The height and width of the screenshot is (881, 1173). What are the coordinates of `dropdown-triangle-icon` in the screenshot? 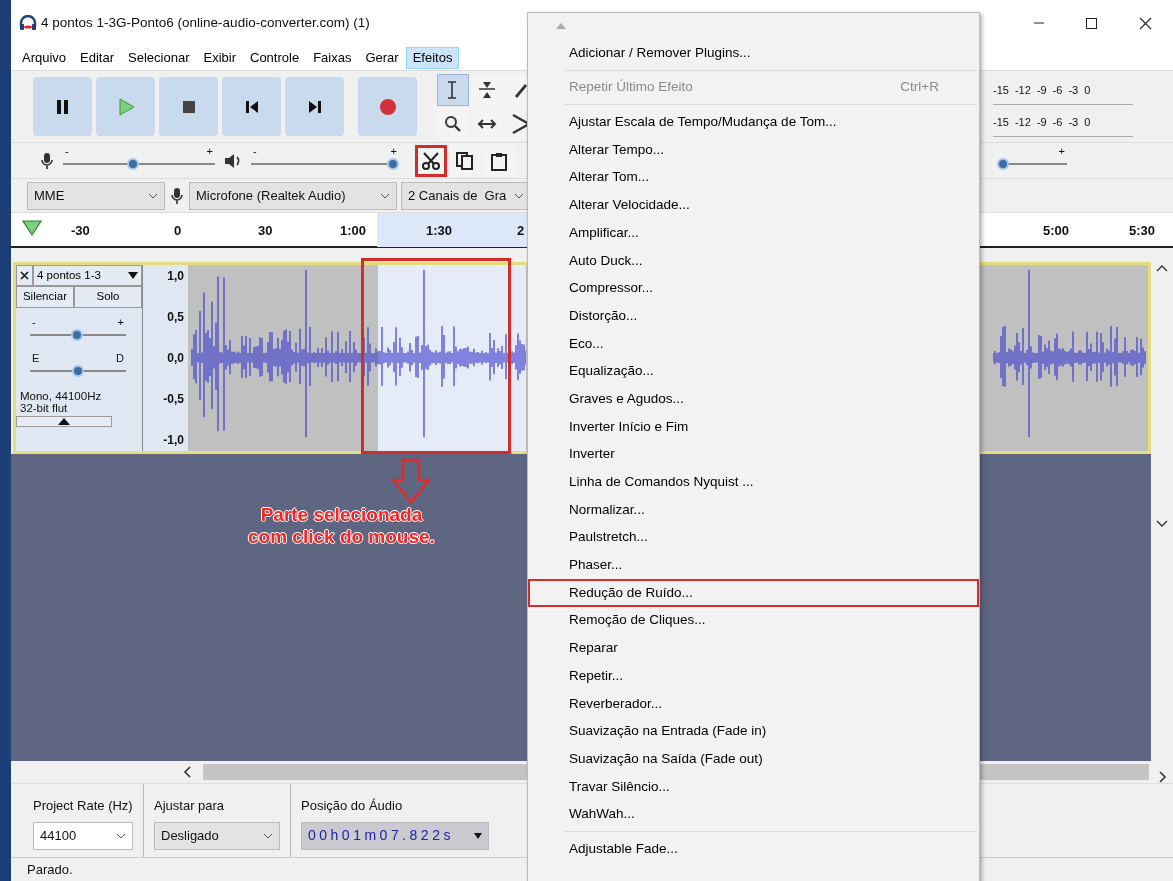 It's located at (133, 276).